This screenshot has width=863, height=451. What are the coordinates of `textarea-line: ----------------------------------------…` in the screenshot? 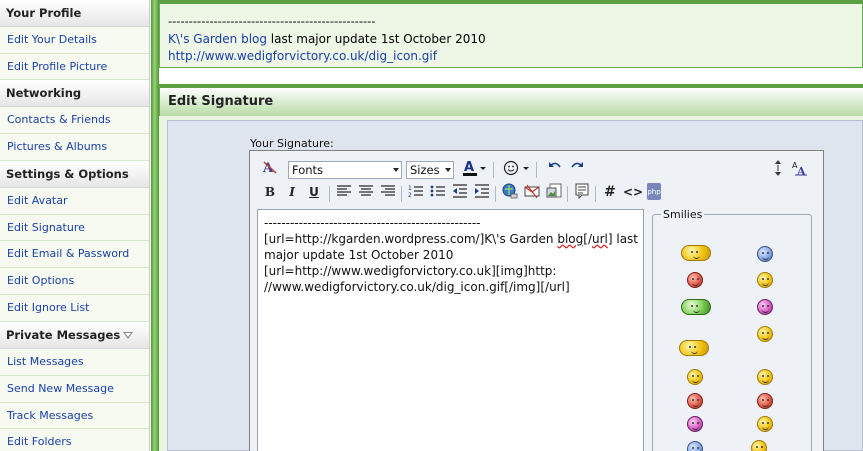 It's located at (372, 223).